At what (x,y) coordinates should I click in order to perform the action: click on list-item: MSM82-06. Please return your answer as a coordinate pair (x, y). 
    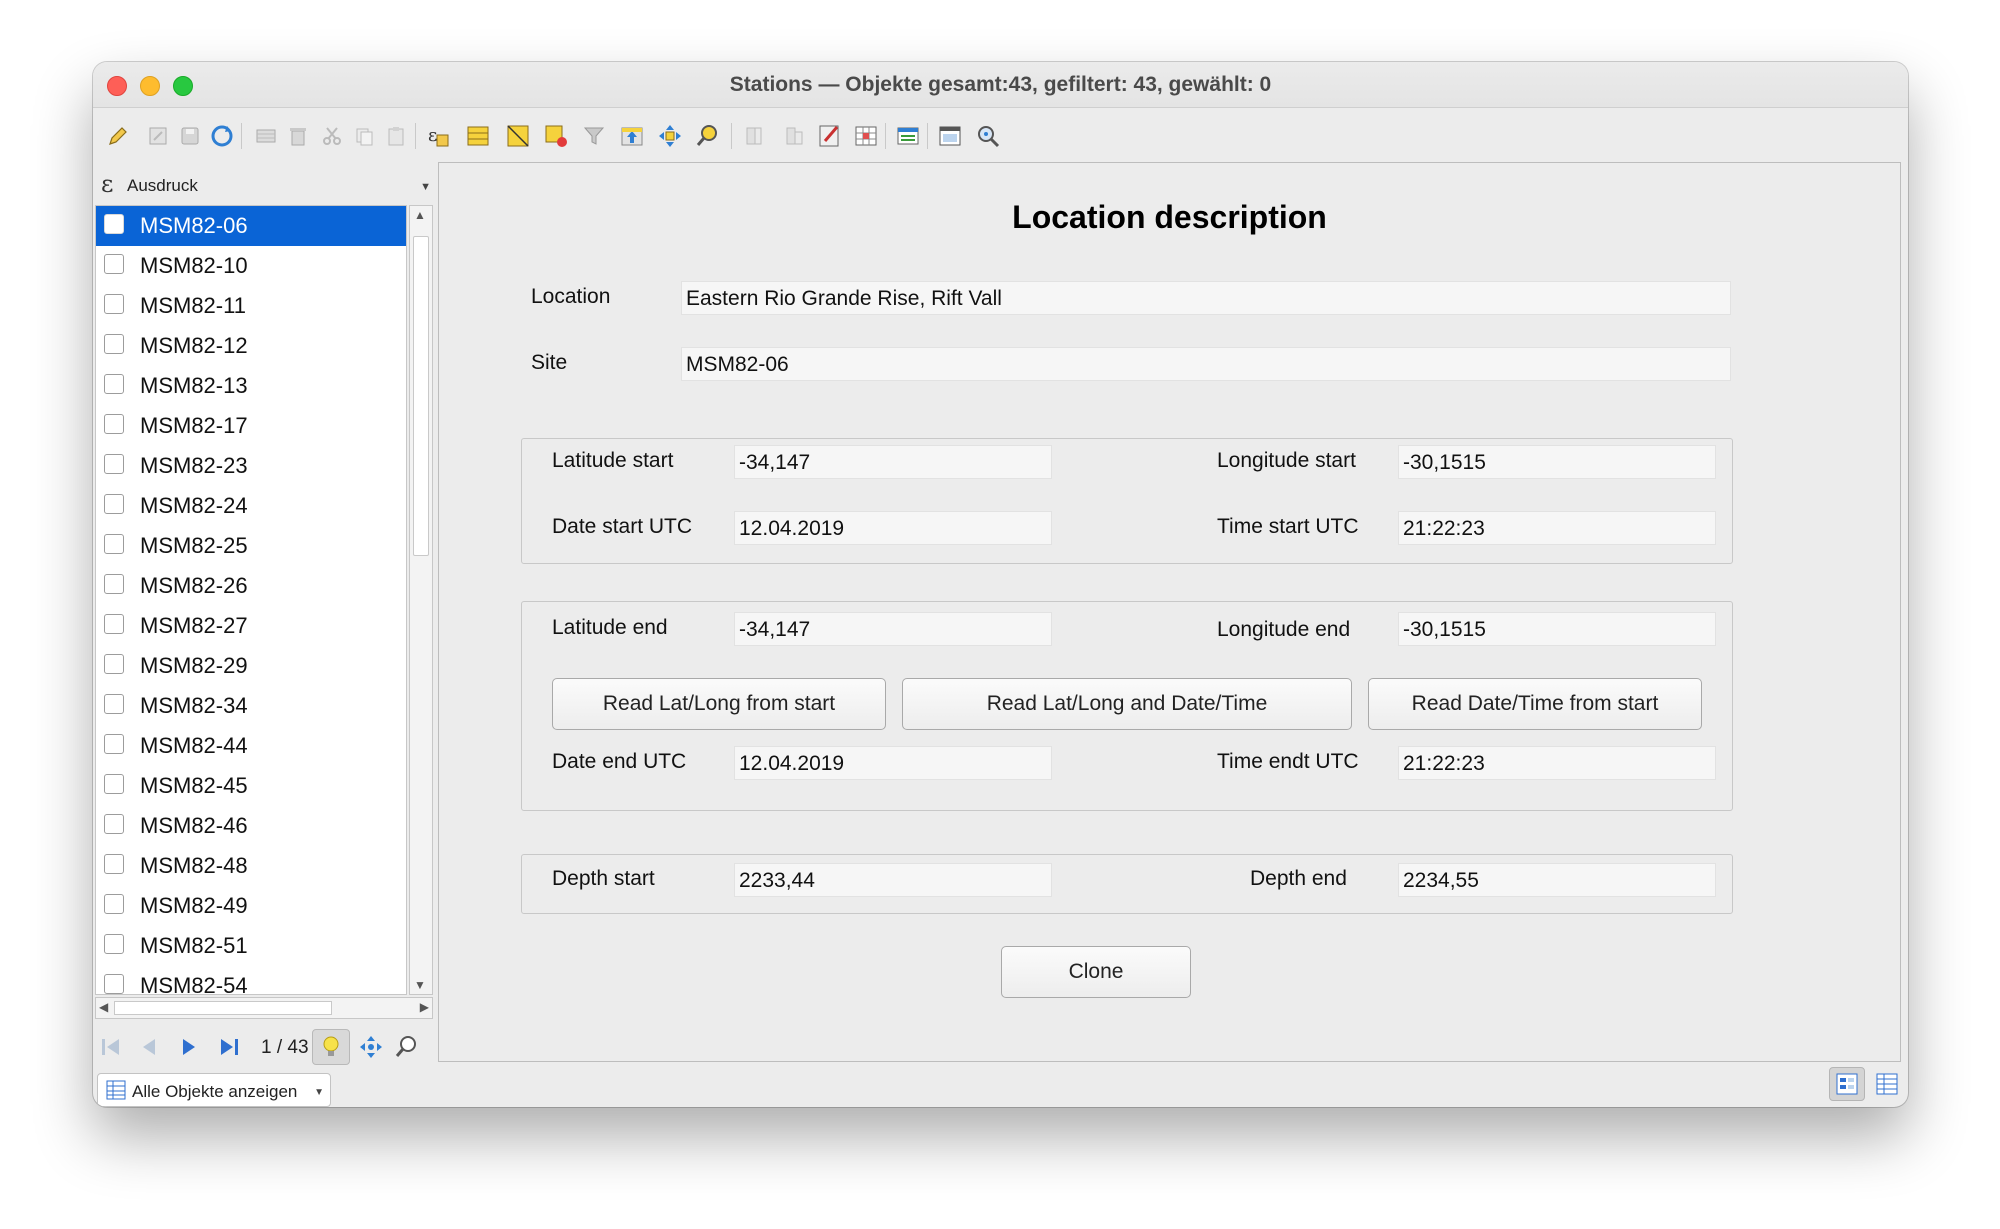
    Looking at the image, I should click on (251, 226).